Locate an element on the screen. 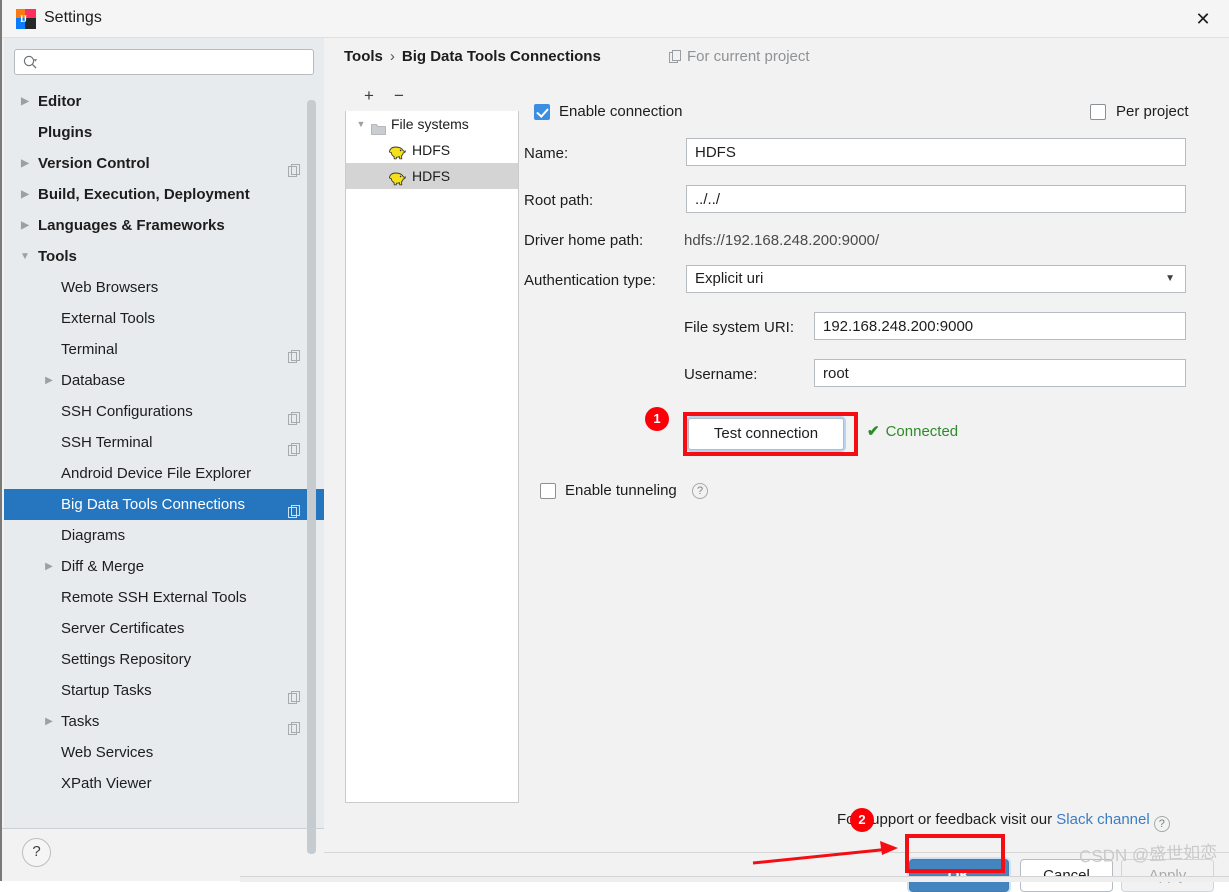 Image resolution: width=1229 pixels, height=892 pixels. sidebar-item-ssh-terminal: SSH Terminal is located at coordinates (164, 442).